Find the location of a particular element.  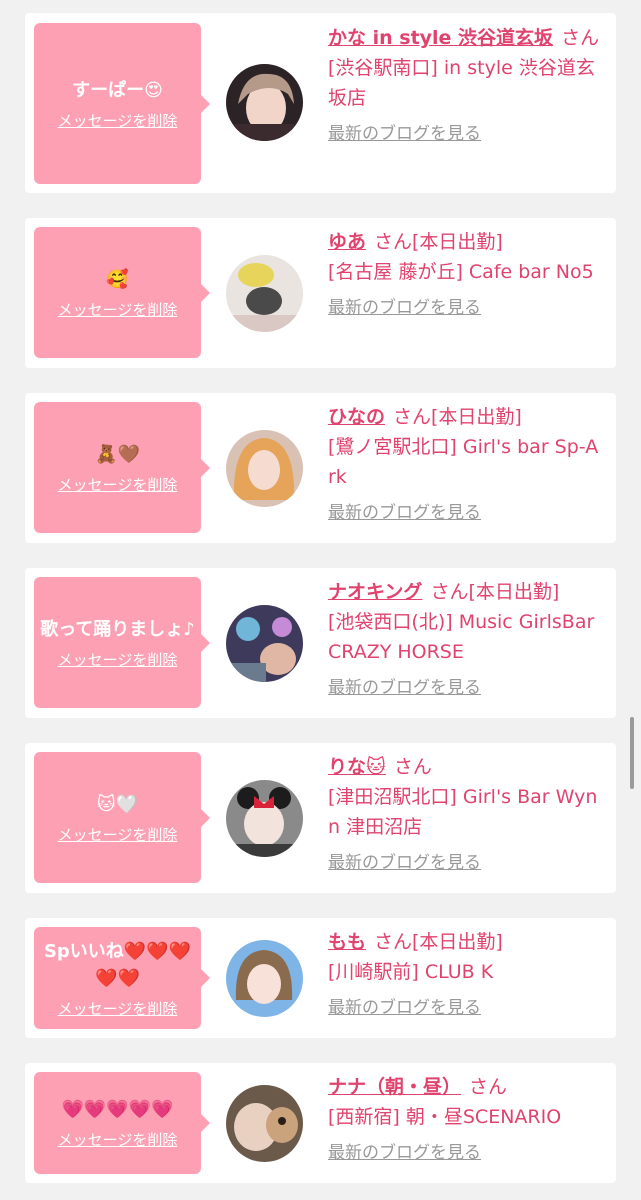

message-text: 🐱🤍 is located at coordinates (117, 804).